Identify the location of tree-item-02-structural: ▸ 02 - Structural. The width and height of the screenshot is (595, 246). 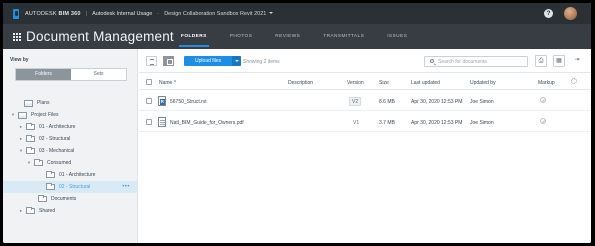
(70, 139).